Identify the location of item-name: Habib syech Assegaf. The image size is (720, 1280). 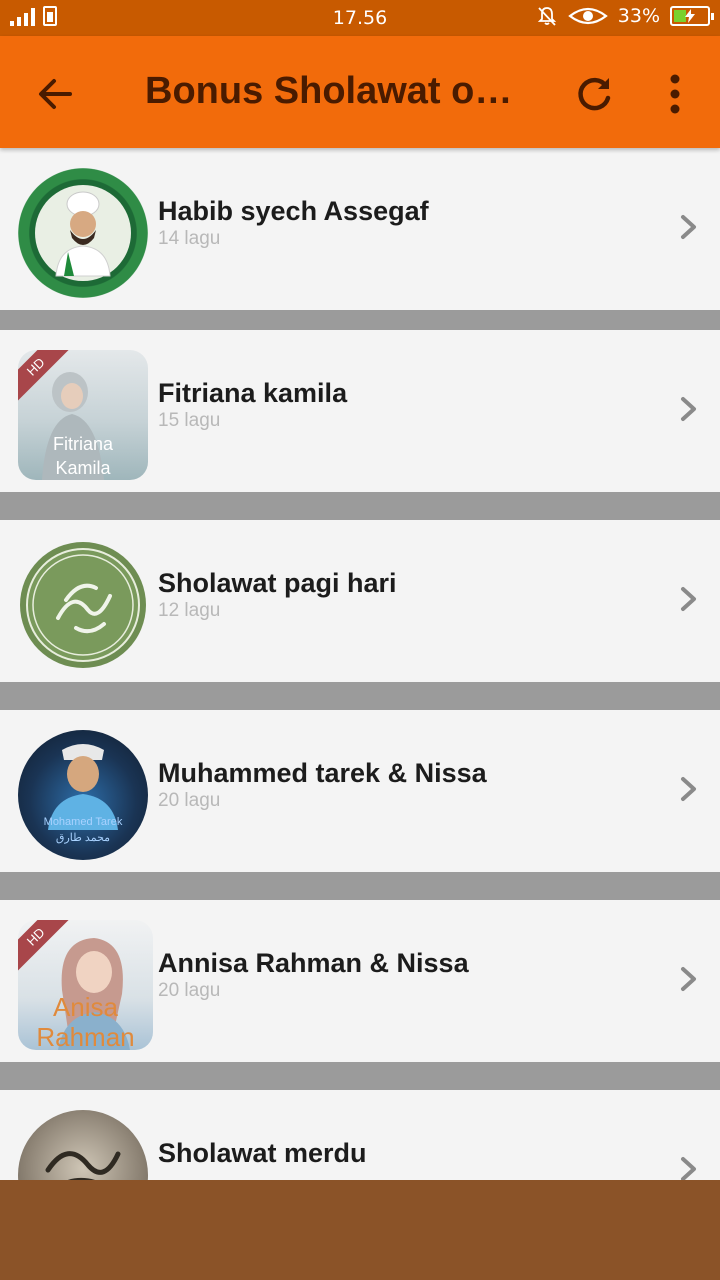
(293, 211).